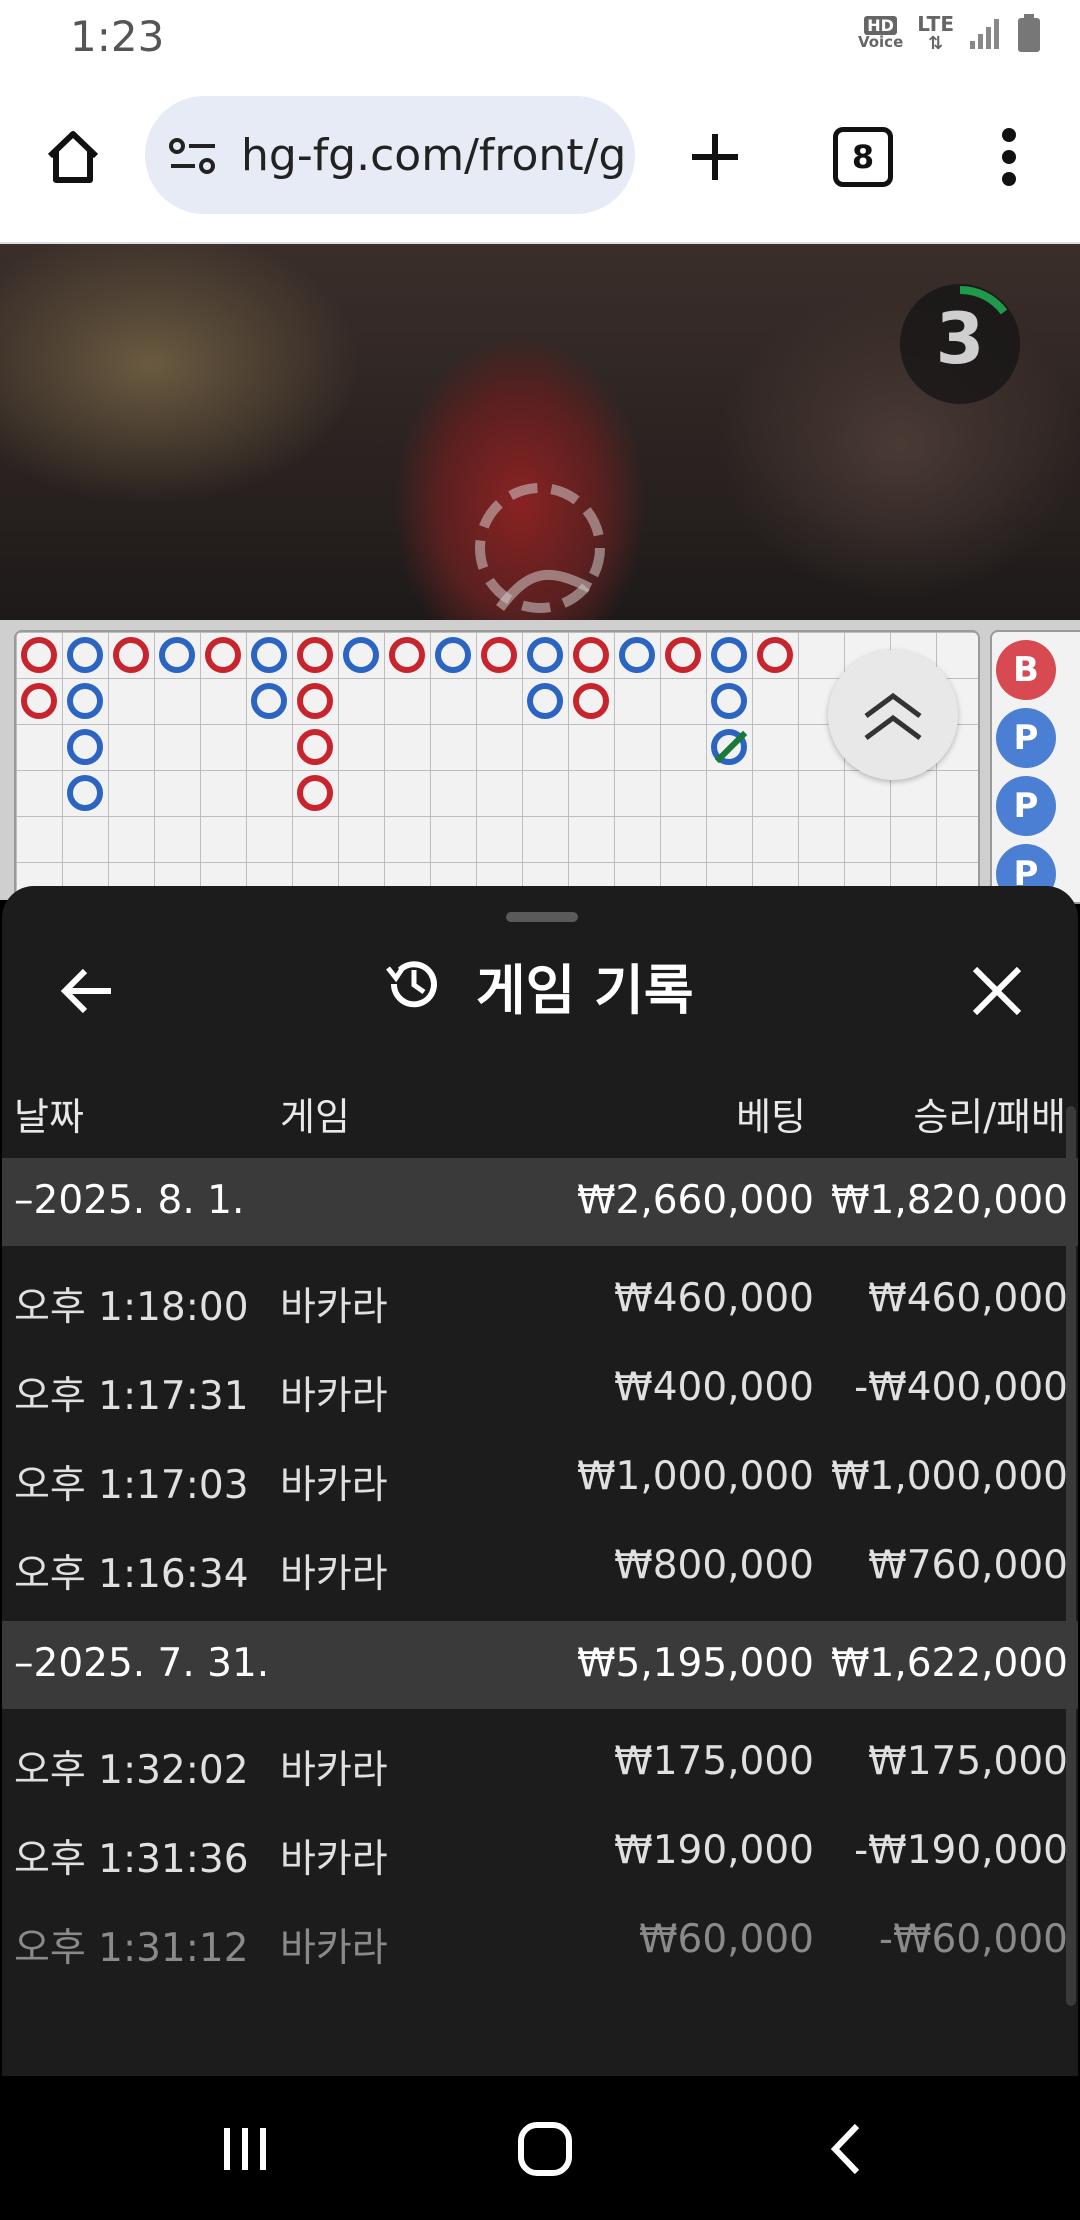  What do you see at coordinates (771, 1117) in the screenshot?
I see `column-header-bet: 베팅` at bounding box center [771, 1117].